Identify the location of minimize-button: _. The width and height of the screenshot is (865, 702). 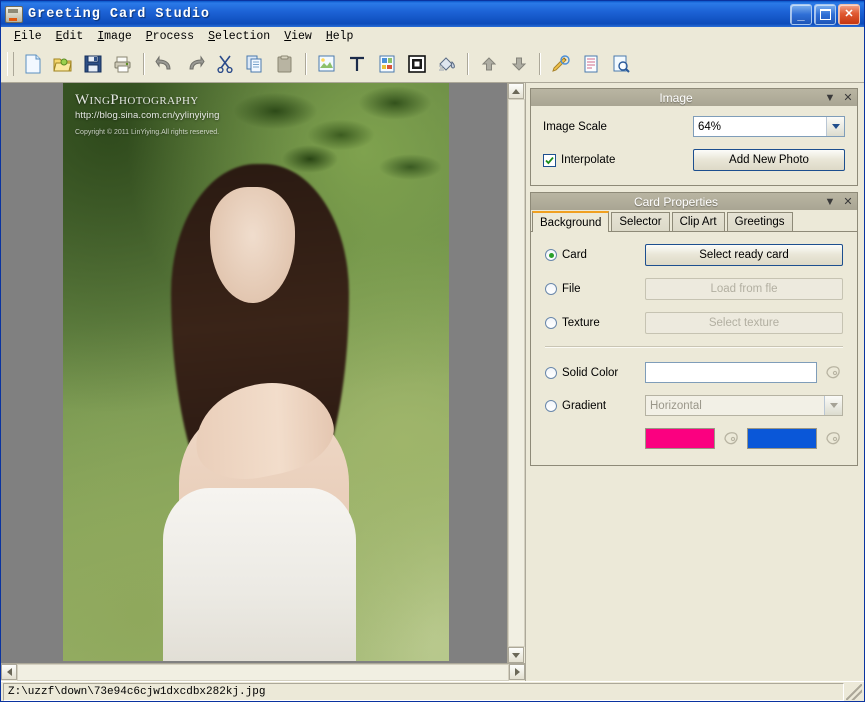
(801, 14).